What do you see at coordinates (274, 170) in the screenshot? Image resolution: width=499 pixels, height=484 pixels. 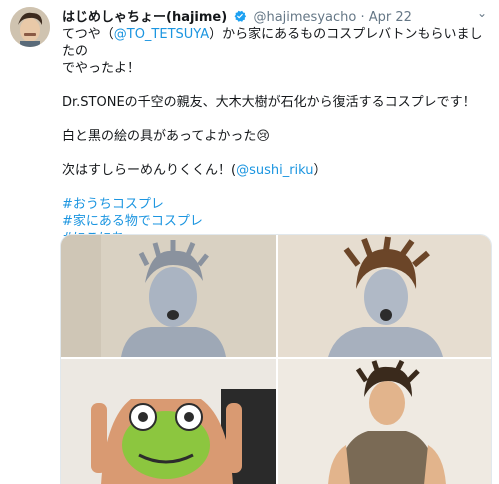 I see `mention-link: @sushi_riku` at bounding box center [274, 170].